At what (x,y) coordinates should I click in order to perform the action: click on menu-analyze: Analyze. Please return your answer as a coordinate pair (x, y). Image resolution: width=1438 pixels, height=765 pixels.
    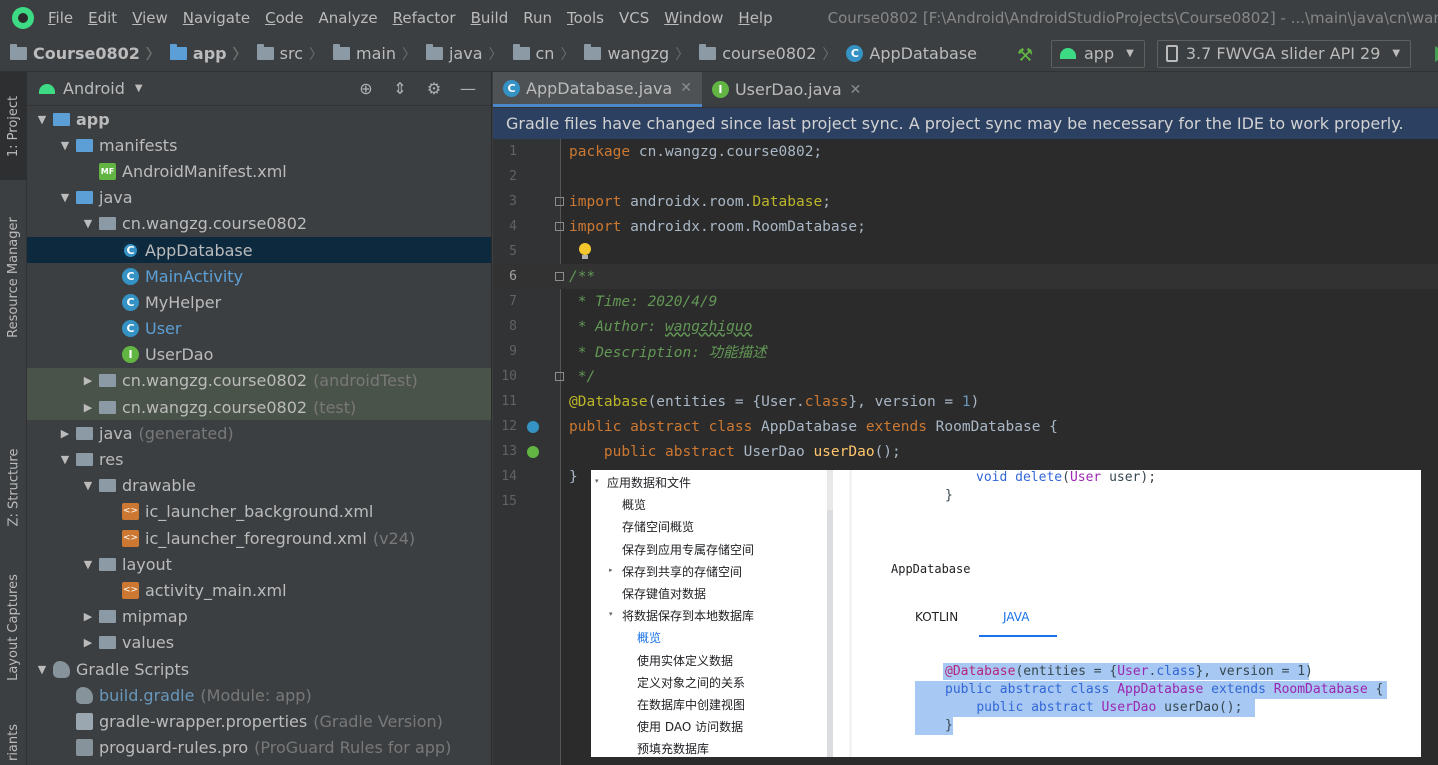
    Looking at the image, I should click on (348, 18).